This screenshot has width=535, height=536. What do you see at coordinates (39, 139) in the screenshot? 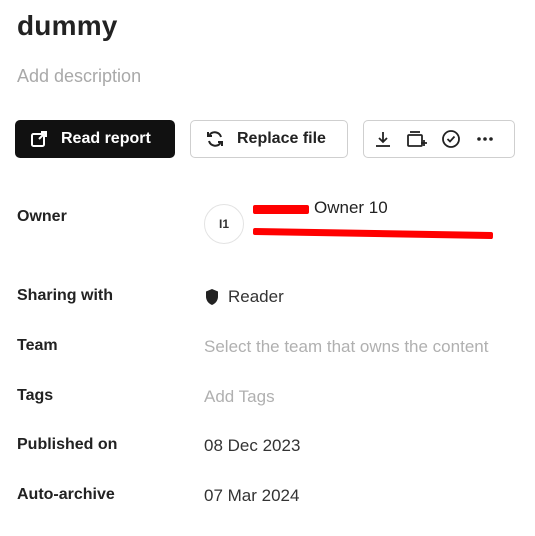
I see `open-external-icon` at bounding box center [39, 139].